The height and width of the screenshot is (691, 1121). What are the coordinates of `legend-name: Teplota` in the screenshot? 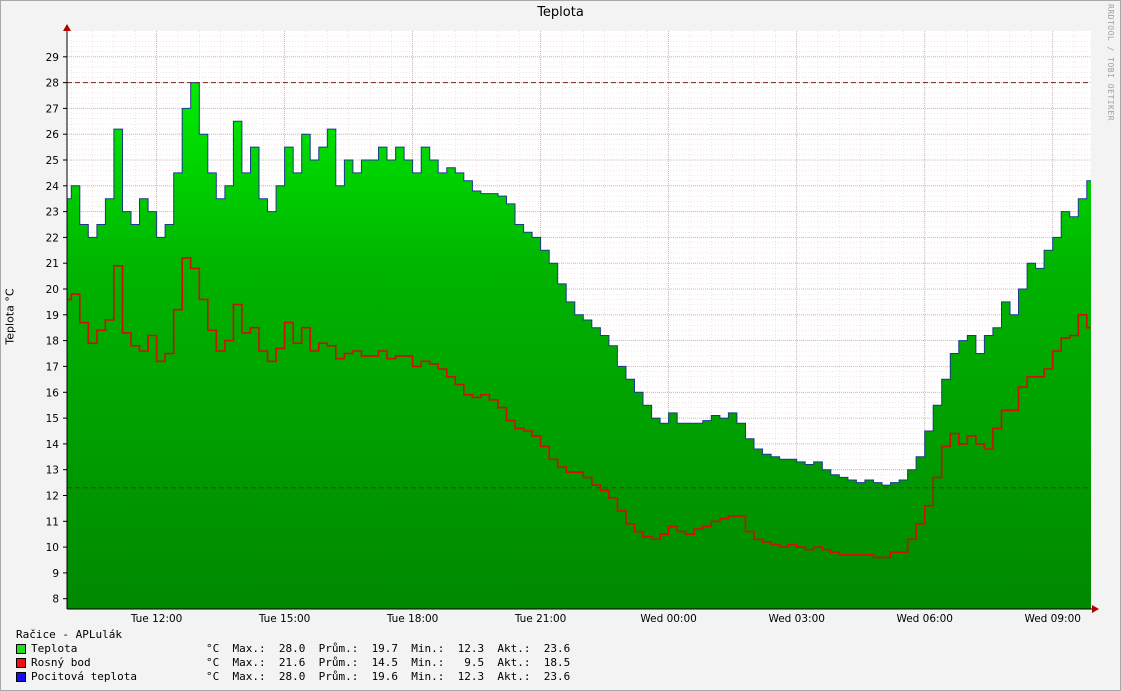 It's located at (54, 648).